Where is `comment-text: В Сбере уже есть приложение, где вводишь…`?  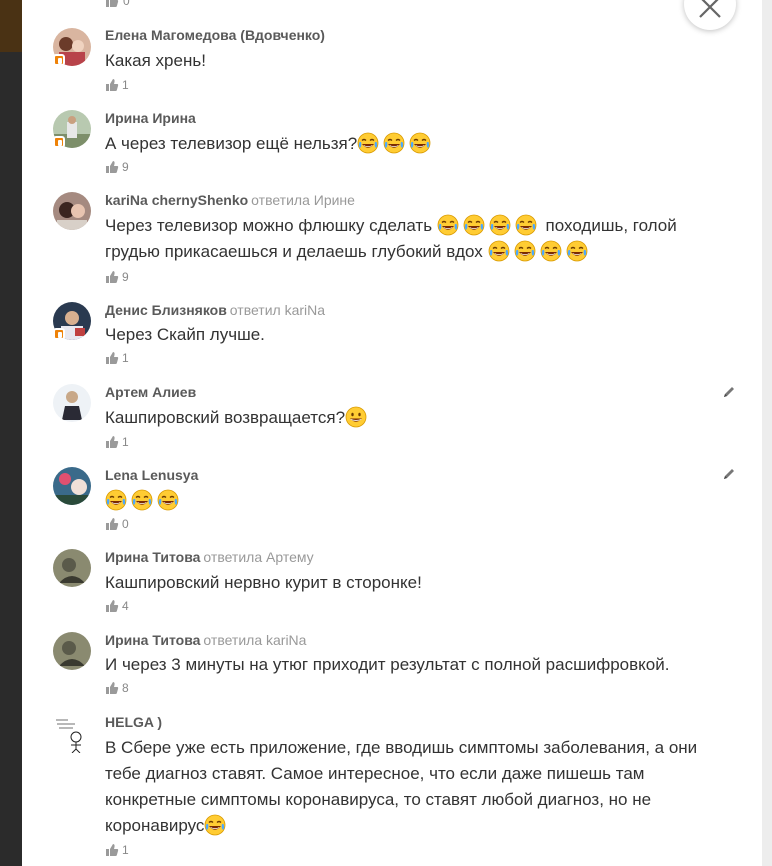
comment-text: В Сбере уже есть приложение, где вводишь… is located at coordinates (410, 787).